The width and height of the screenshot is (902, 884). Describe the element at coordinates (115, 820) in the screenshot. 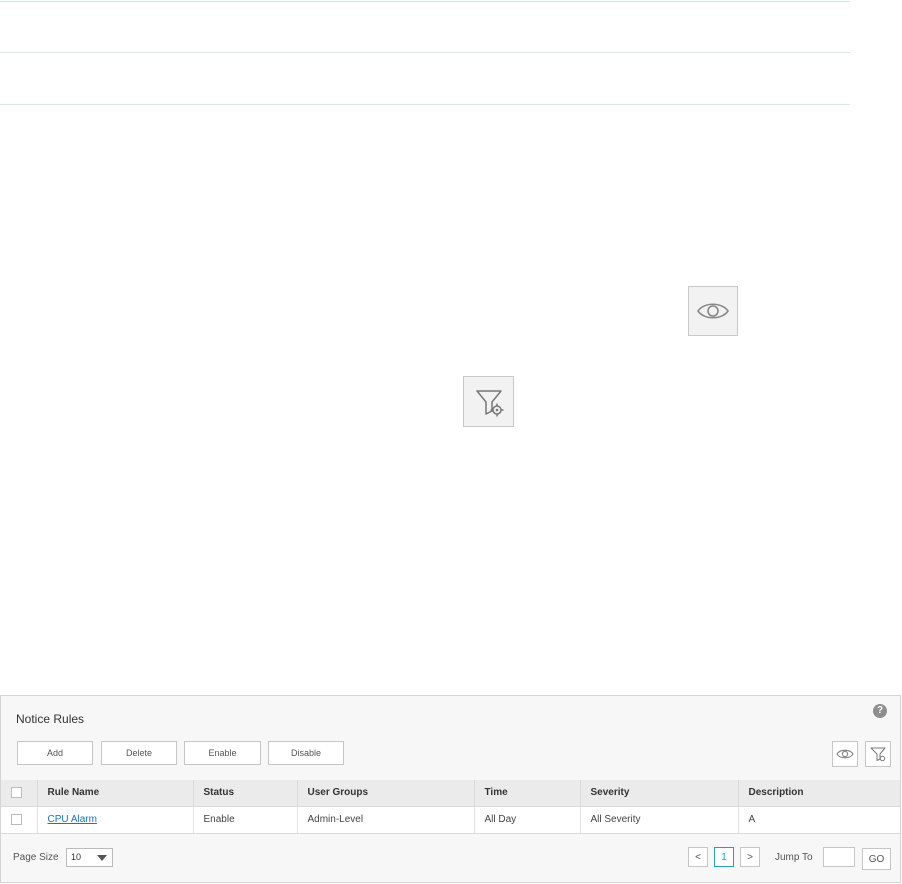

I see `rule-name-cell: CPU Alarm` at that location.